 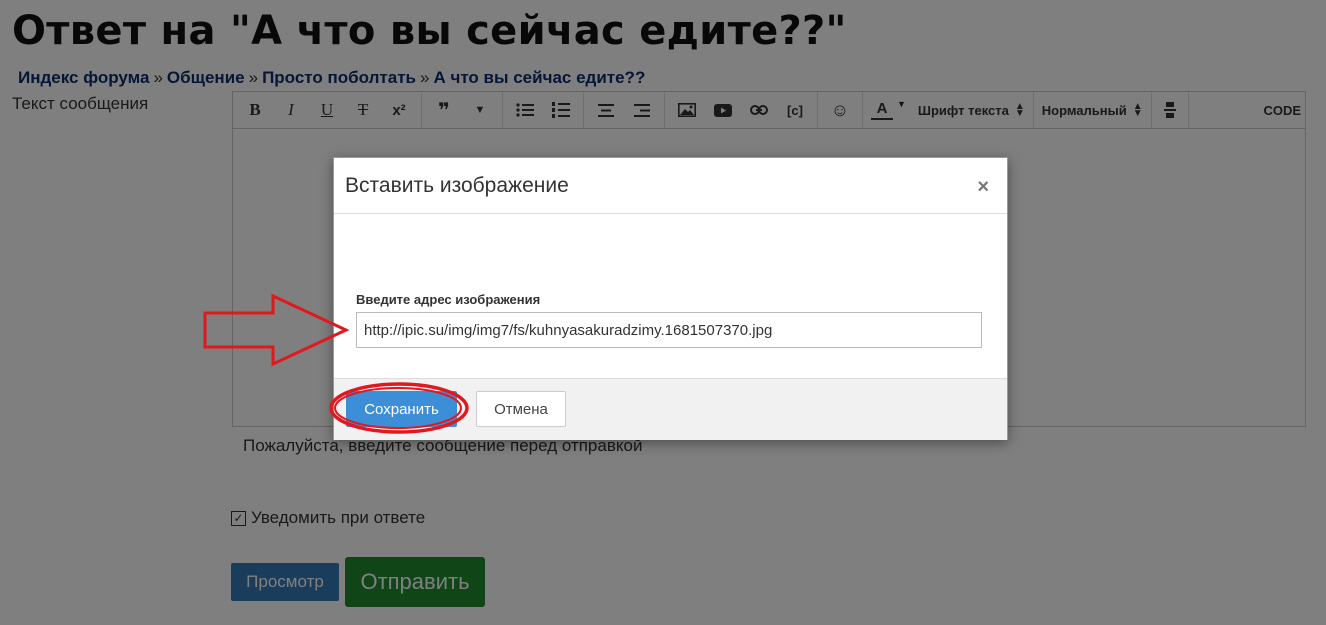 What do you see at coordinates (669, 330) in the screenshot?
I see `image-url-input` at bounding box center [669, 330].